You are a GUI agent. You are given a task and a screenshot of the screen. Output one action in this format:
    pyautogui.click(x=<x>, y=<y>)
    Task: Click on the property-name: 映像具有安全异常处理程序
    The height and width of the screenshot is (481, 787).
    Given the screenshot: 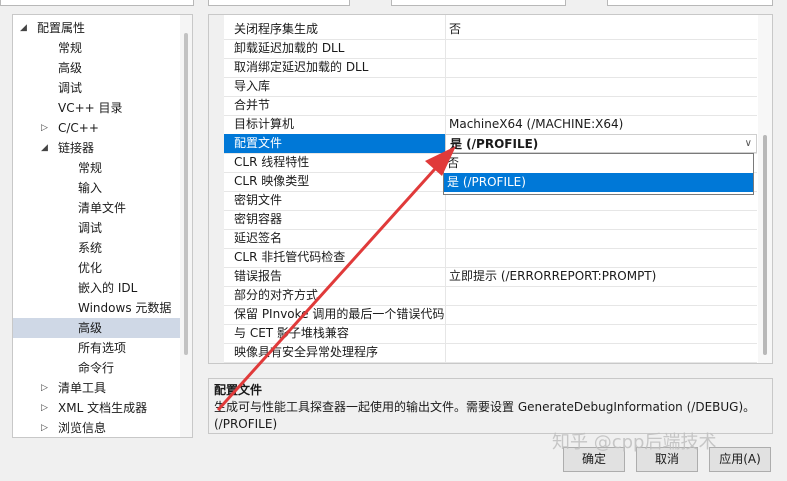 What is the action you would take?
    pyautogui.click(x=306, y=352)
    